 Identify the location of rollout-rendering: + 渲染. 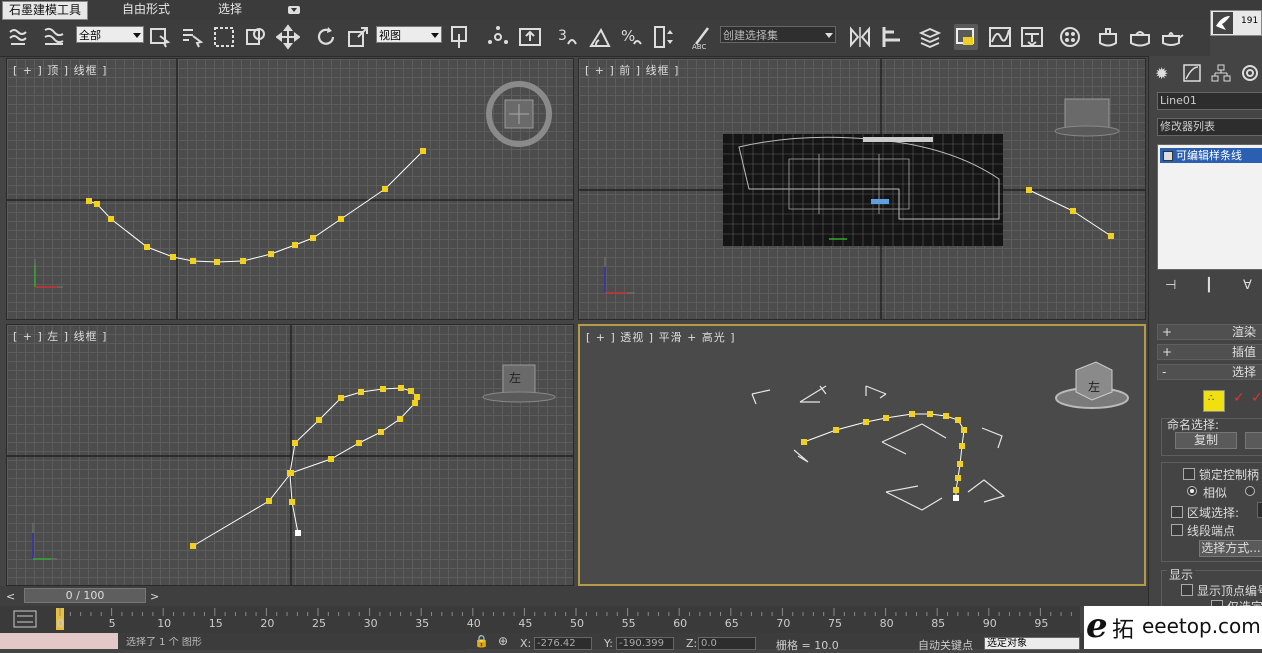
(1209, 332).